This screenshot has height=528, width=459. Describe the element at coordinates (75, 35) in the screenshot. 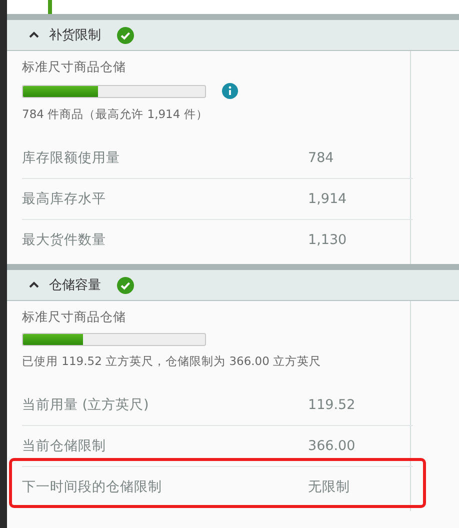

I see `section-title: 补货限制` at that location.